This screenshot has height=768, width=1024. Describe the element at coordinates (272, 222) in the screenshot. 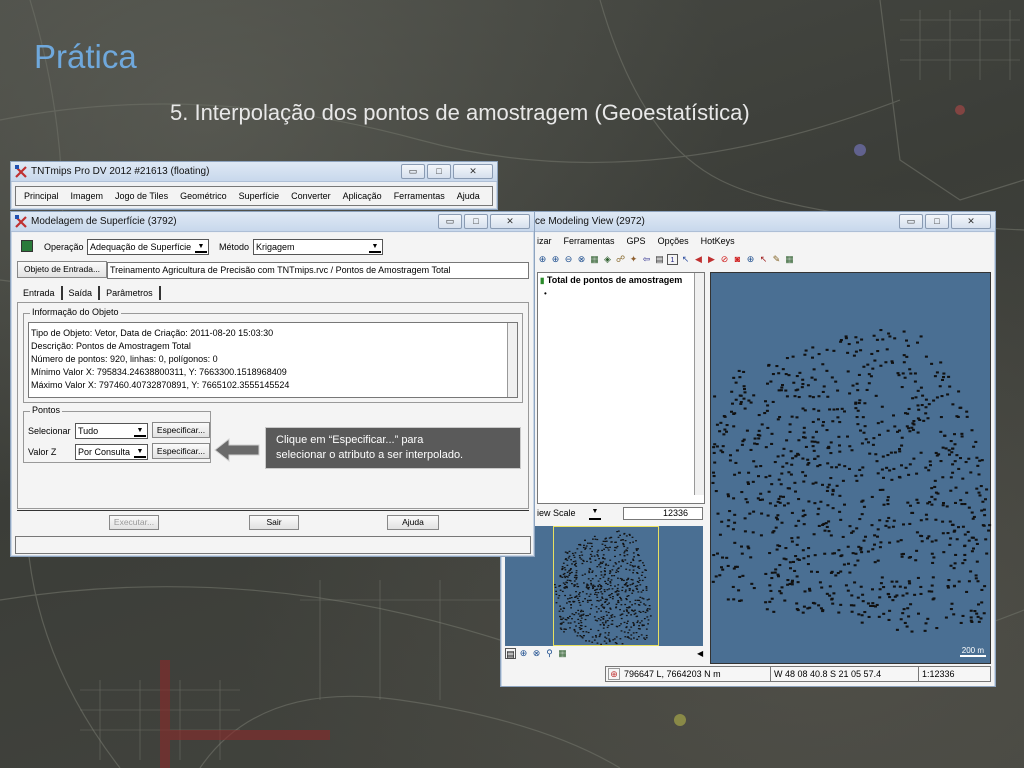

I see `model-window-titlebar: Modelagem de Superfície (3792) ▭ □ ✕` at that location.